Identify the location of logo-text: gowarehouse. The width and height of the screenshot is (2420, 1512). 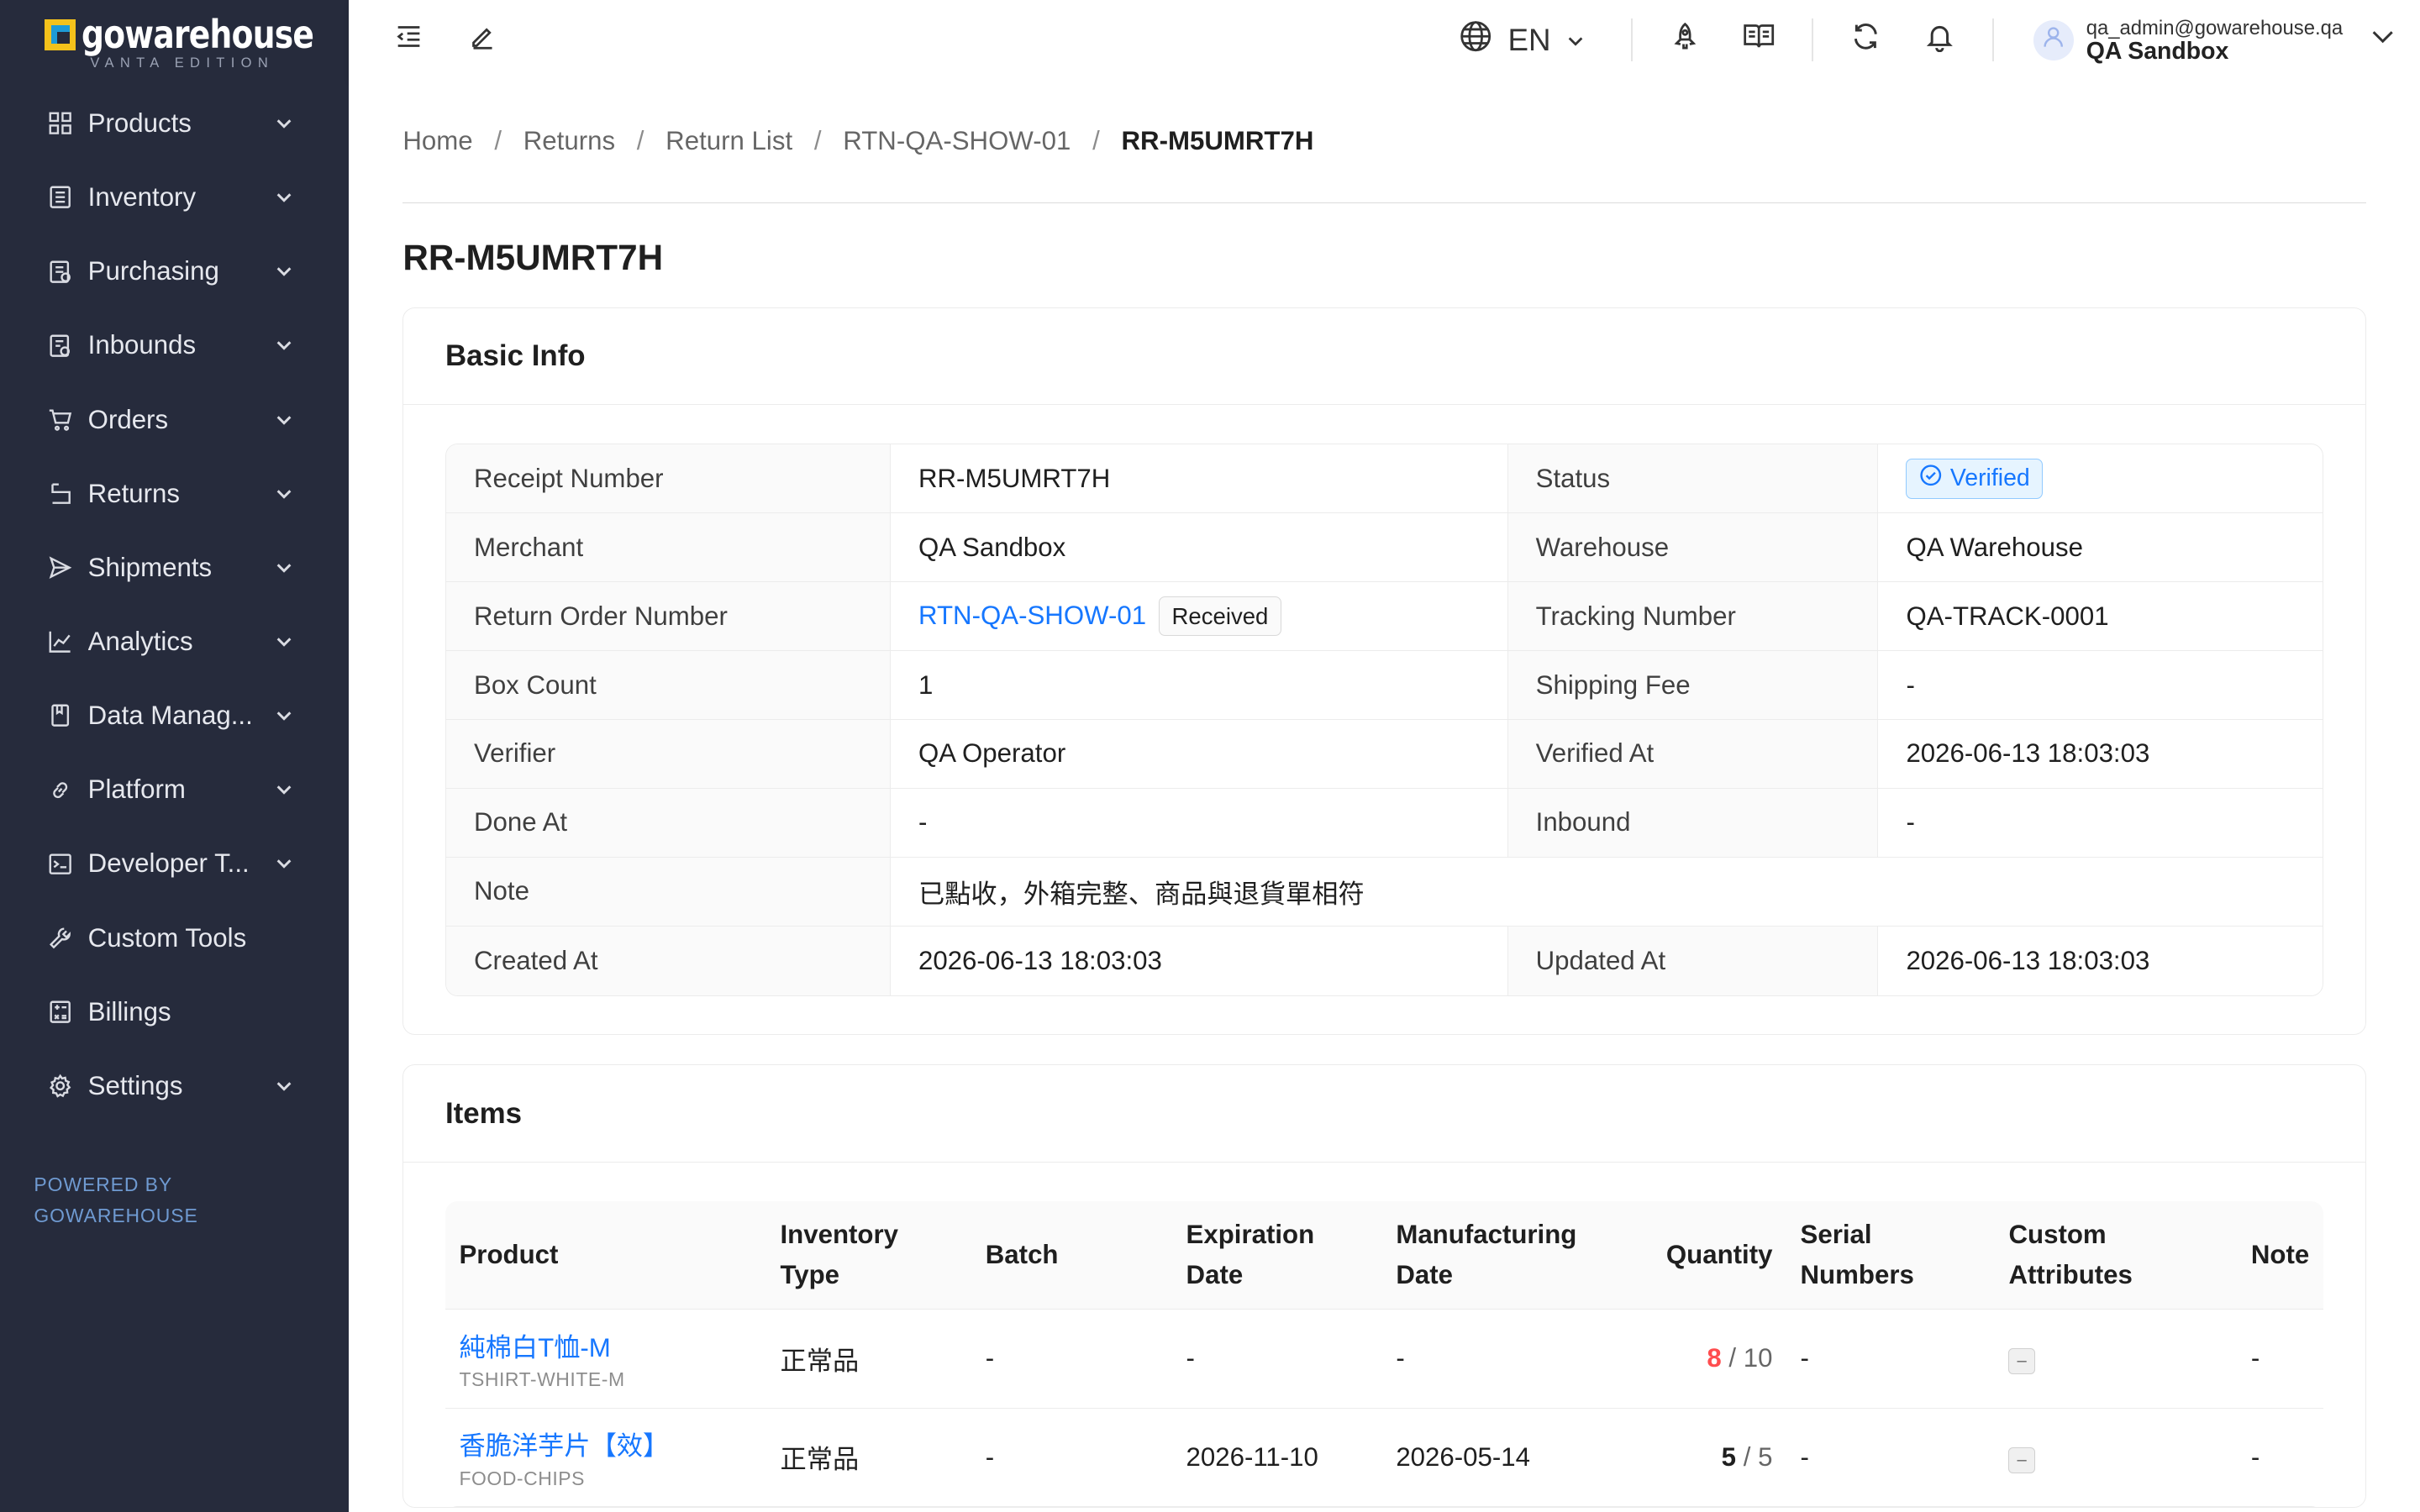
(198, 35).